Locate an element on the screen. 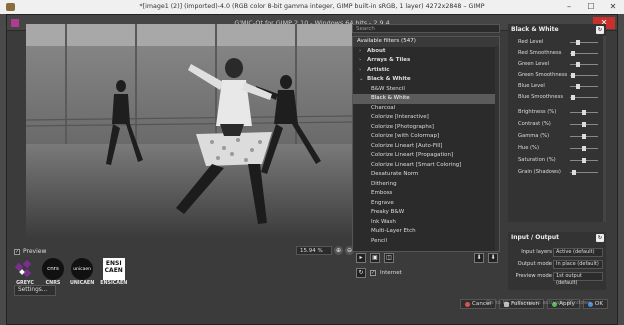  window-controls: – ☐ ✕ is located at coordinates (591, 7).